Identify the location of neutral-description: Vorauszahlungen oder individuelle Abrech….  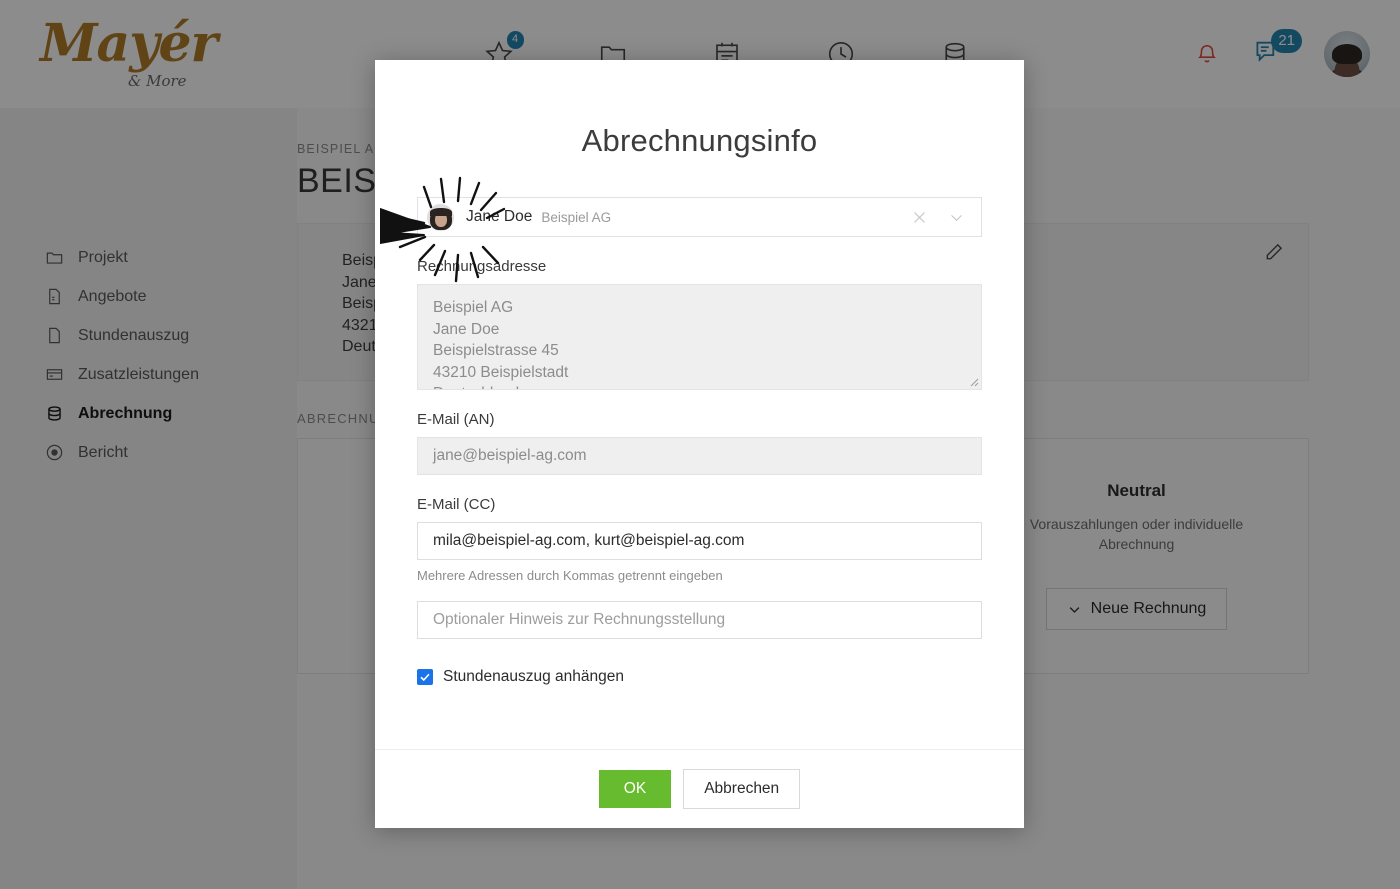
(1136, 534).